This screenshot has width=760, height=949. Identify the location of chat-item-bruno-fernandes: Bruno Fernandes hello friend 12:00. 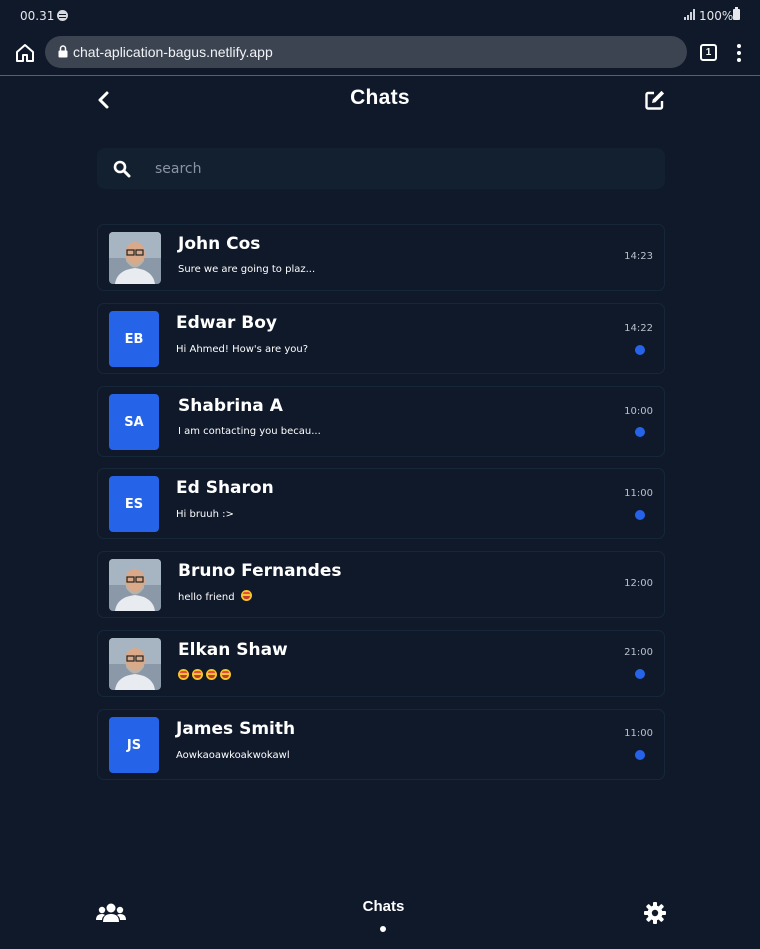
(381, 584).